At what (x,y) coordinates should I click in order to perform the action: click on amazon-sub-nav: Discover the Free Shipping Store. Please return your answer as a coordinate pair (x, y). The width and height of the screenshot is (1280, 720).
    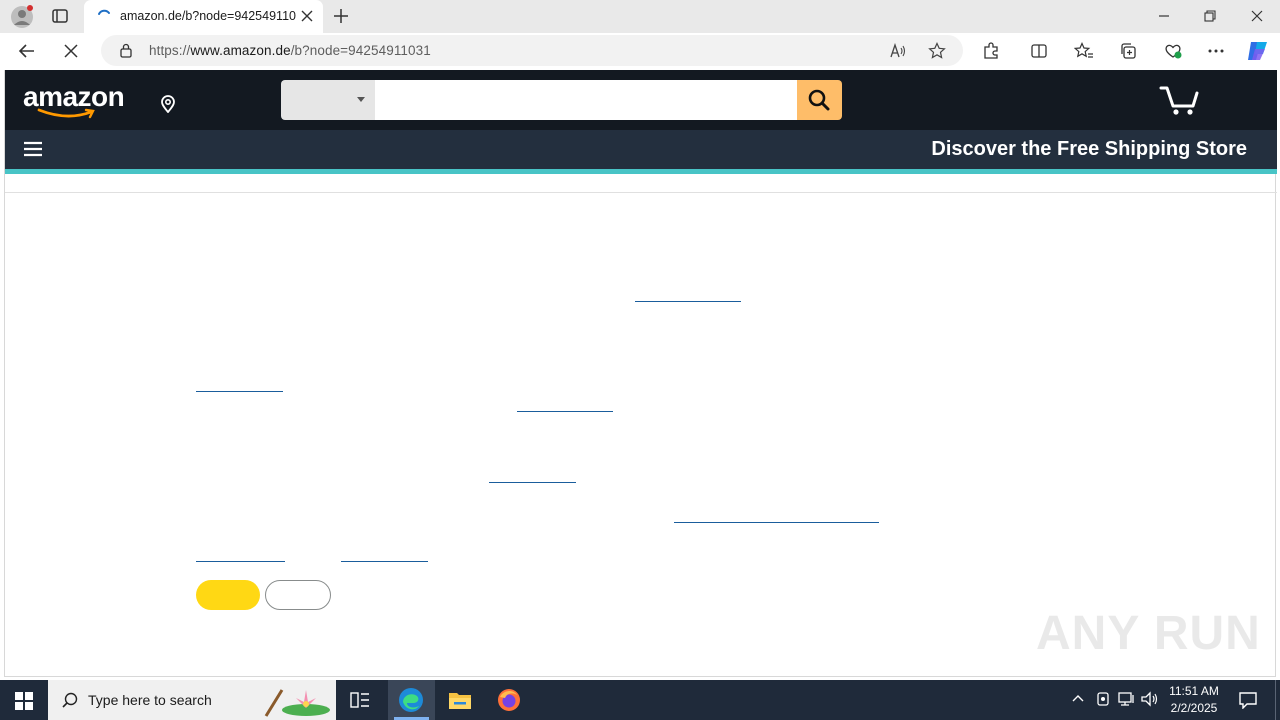
    Looking at the image, I should click on (641, 149).